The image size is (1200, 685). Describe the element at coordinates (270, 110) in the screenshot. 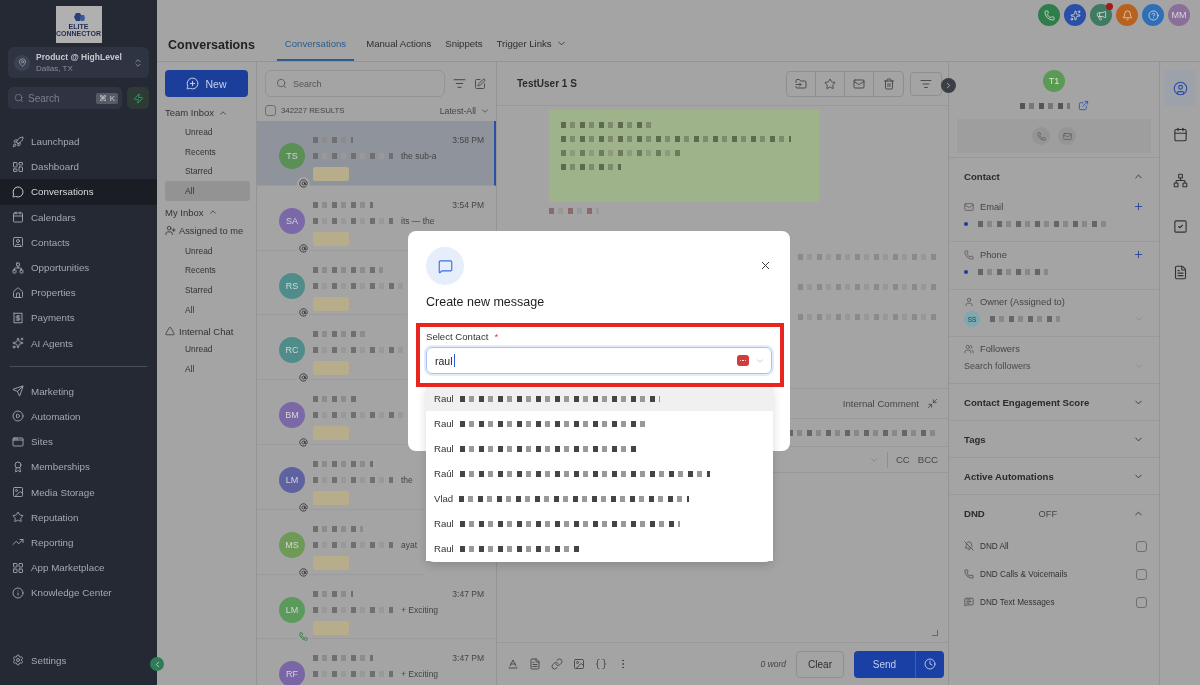

I see `select-all-checkbox` at that location.